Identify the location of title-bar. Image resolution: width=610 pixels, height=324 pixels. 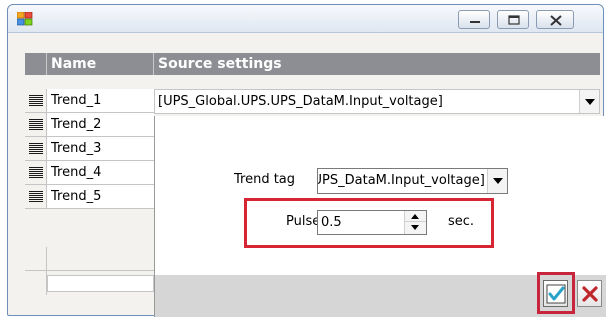
(305, 19).